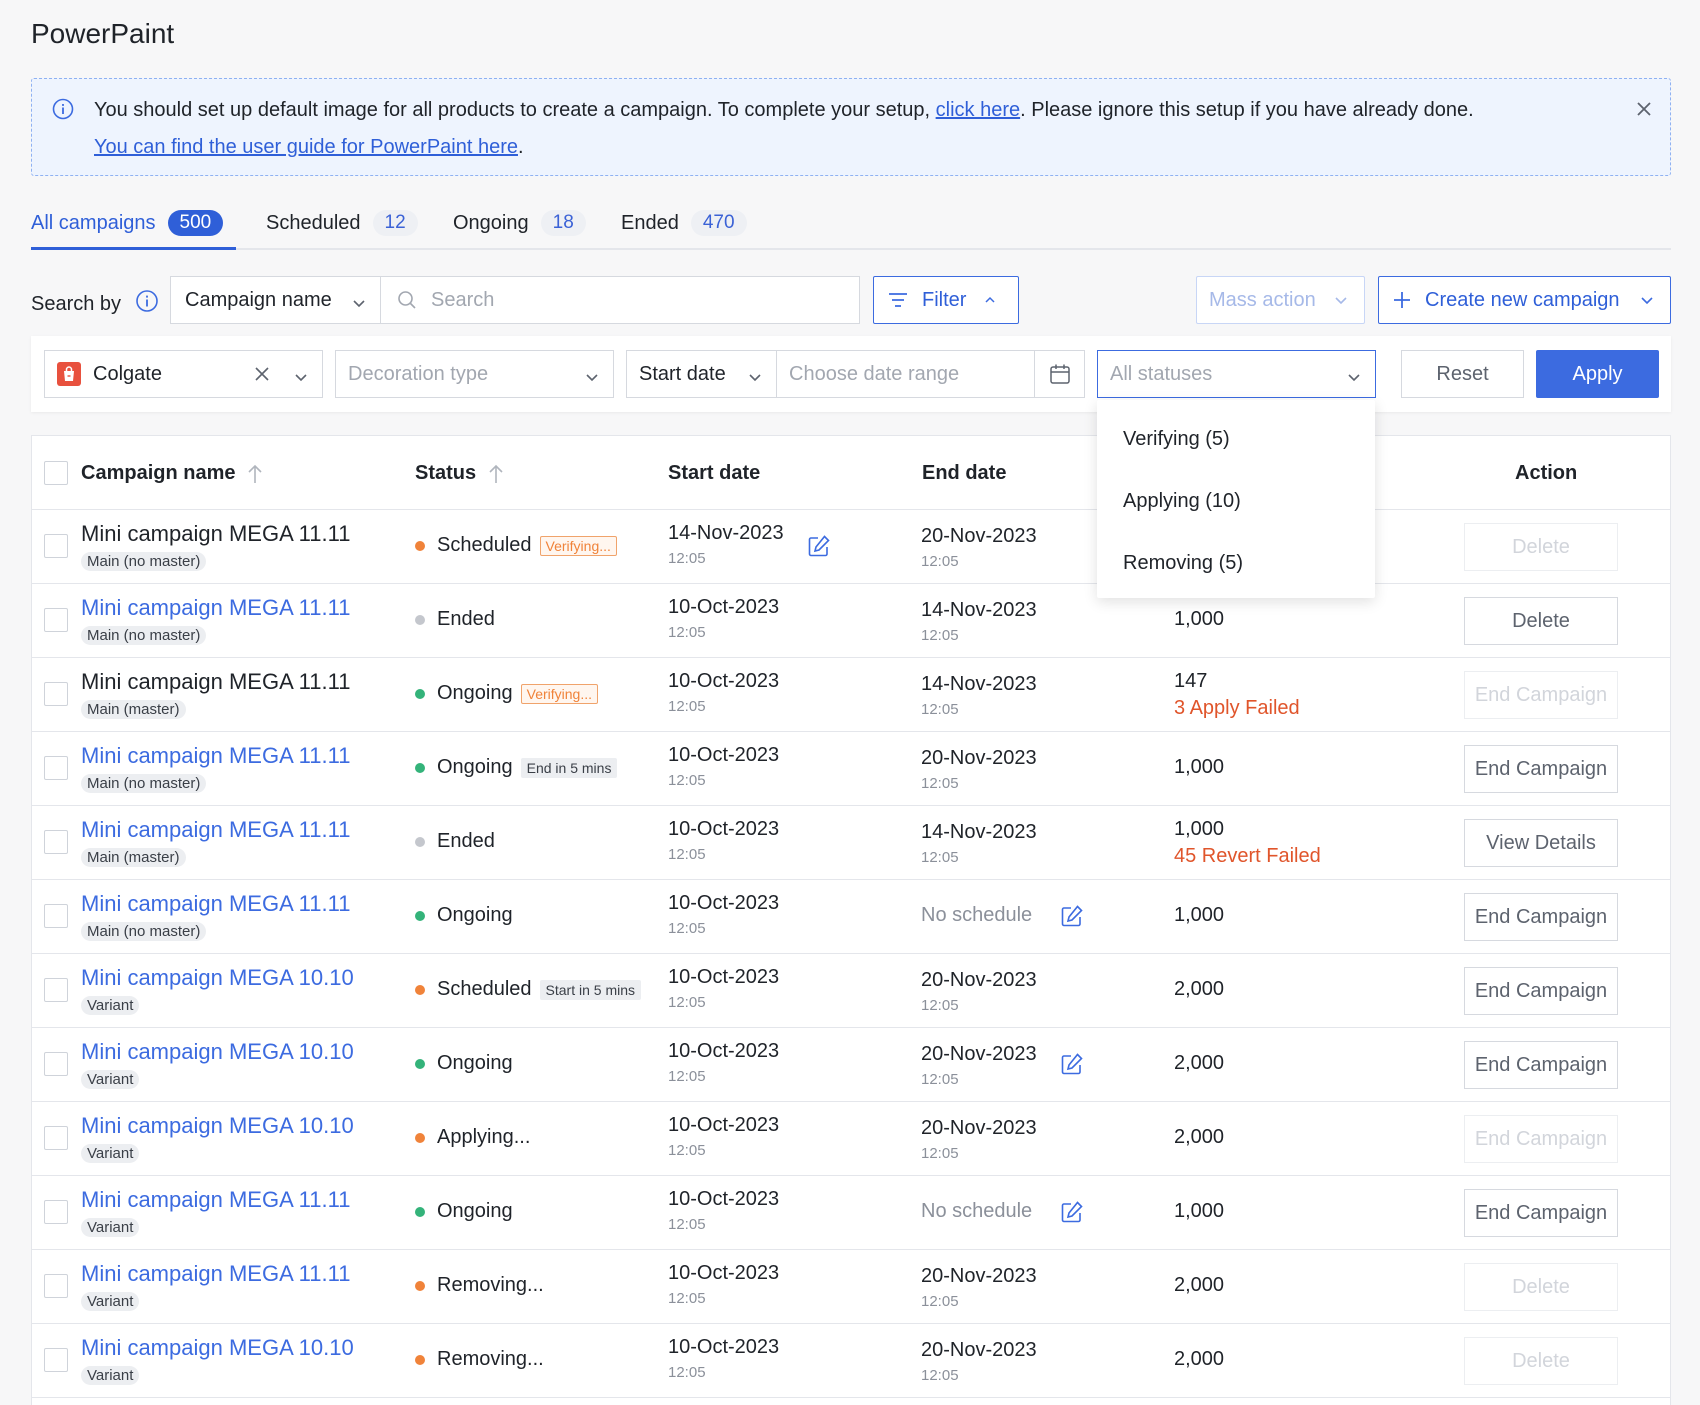  Describe the element at coordinates (964, 473) in the screenshot. I see `col-end-date: End date` at that location.